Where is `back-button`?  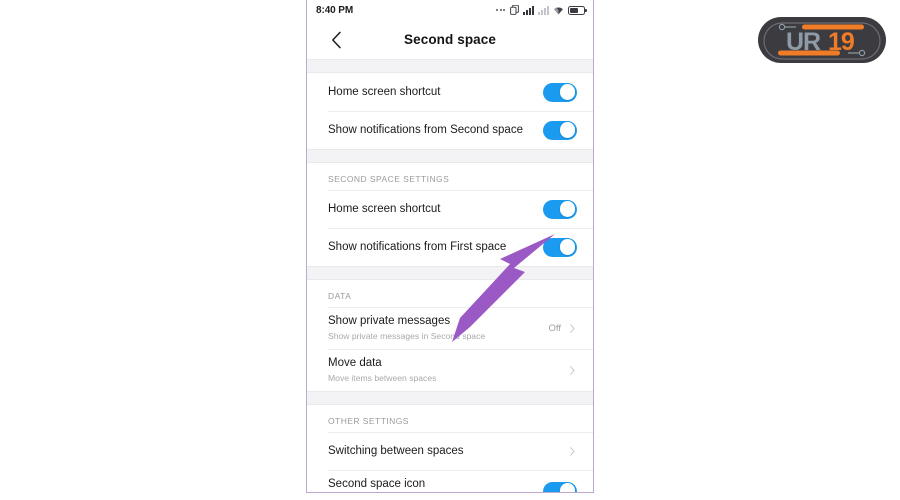
back-button is located at coordinates (336, 40).